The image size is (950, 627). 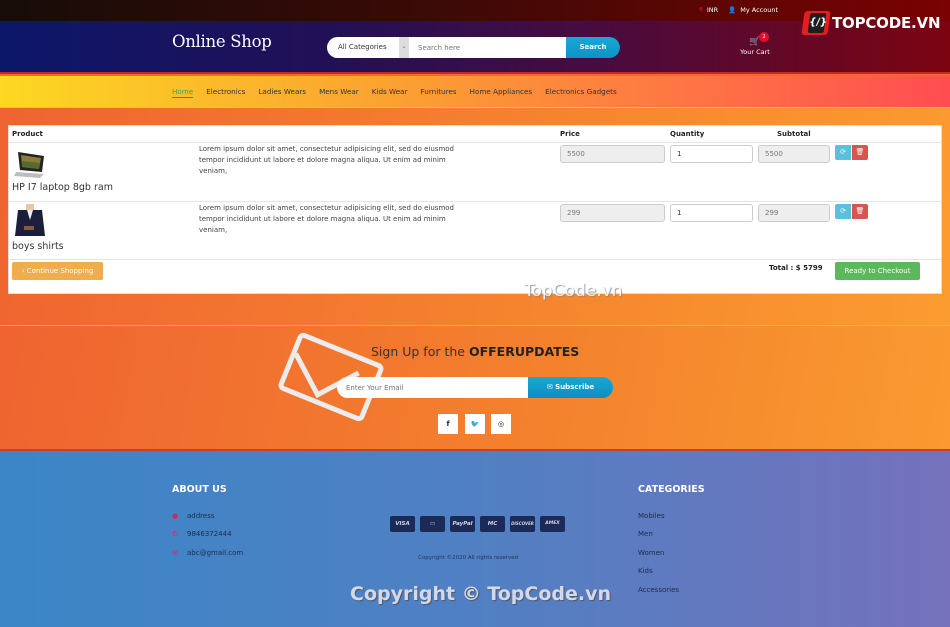 What do you see at coordinates (404, 47) in the screenshot?
I see `chevron-down-icon: ⌄` at bounding box center [404, 47].